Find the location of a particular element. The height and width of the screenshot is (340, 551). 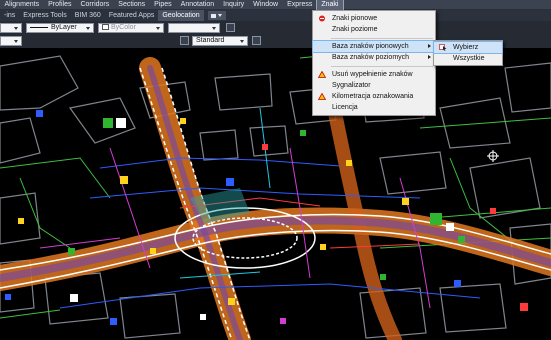

match-properties-icon is located at coordinates (230, 27).